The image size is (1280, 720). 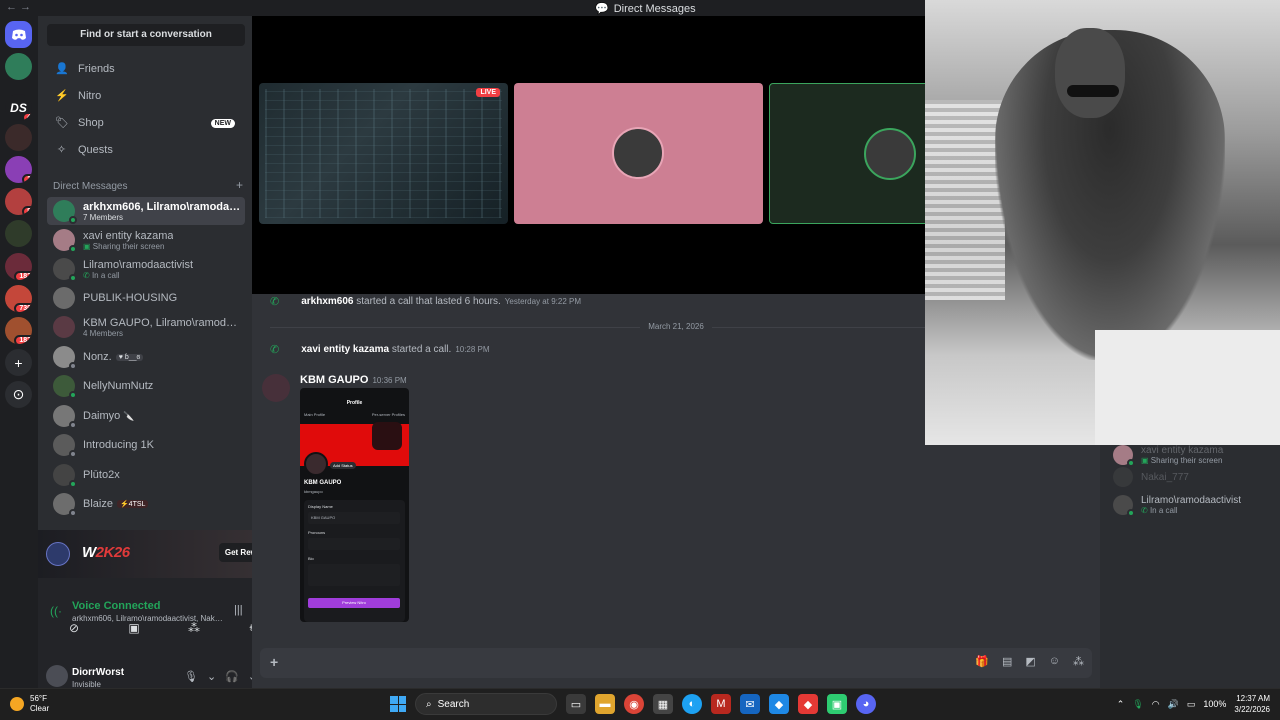 I want to click on nav-friends: 👤 Friends, so click(x=146, y=69).